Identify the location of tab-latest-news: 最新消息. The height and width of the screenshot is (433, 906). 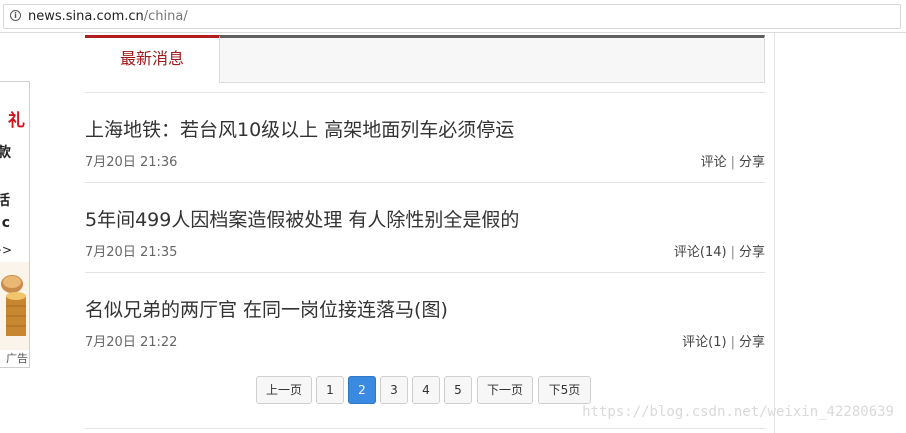
(152, 59).